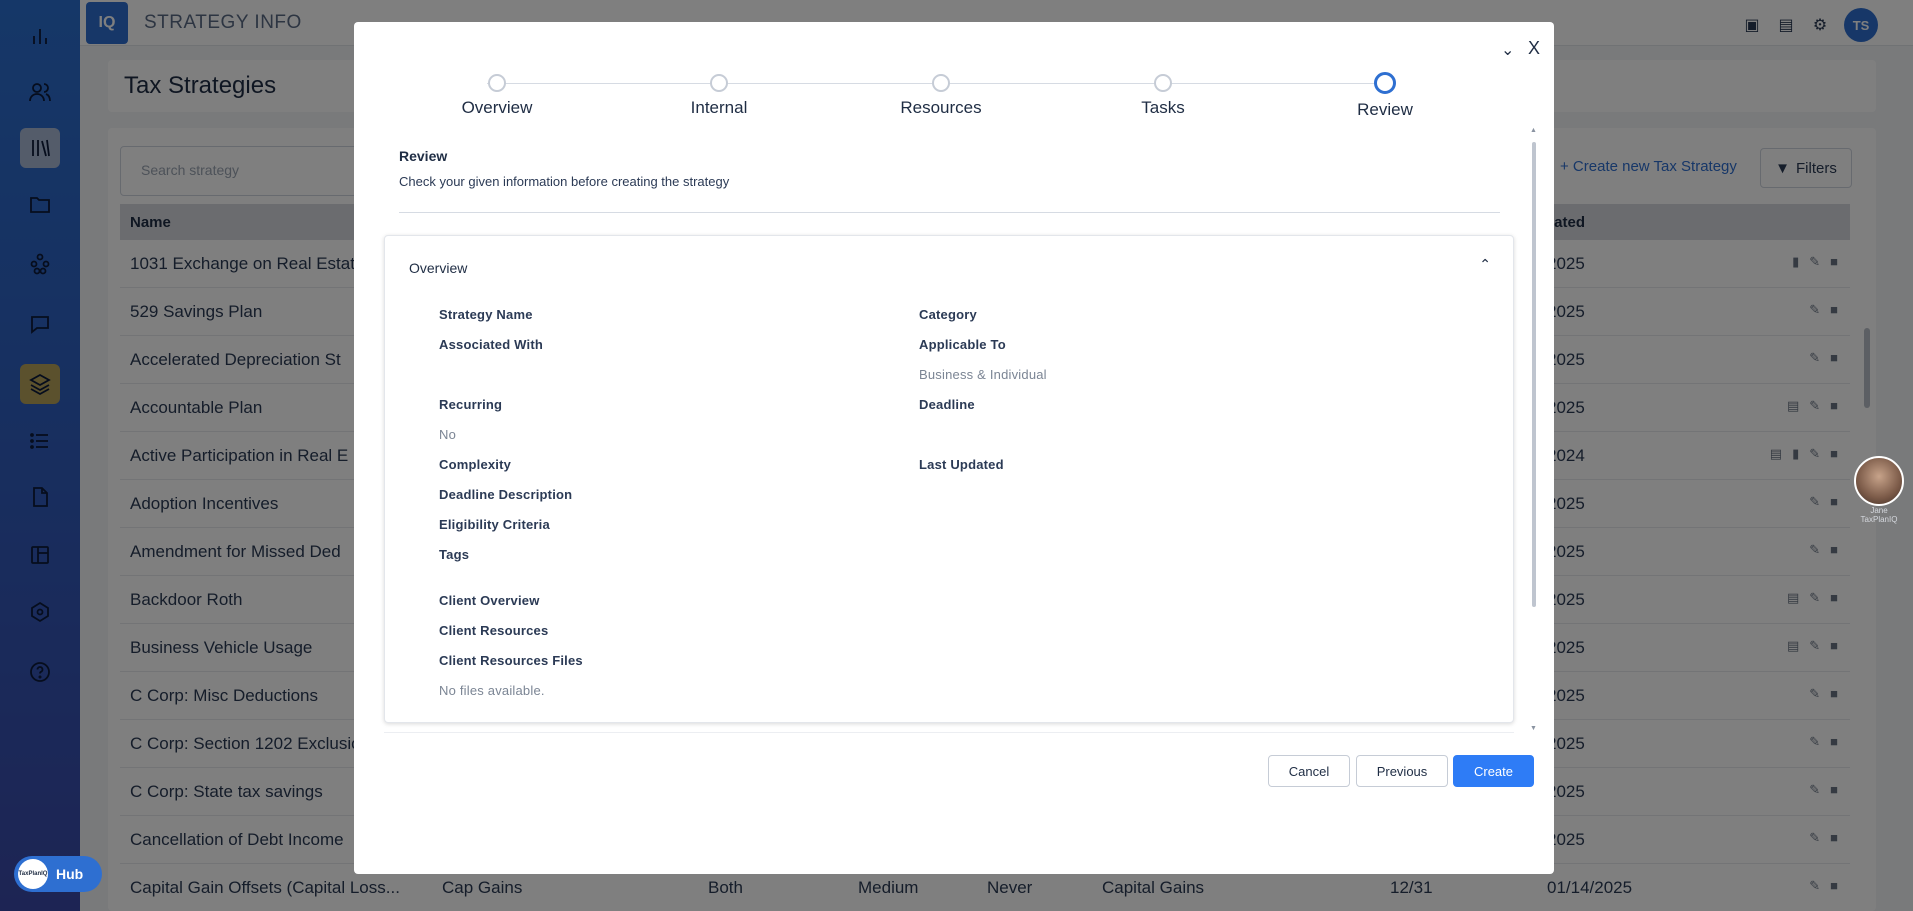 The height and width of the screenshot is (911, 1913). Describe the element at coordinates (471, 404) in the screenshot. I see `field-recurring: Recurring` at that location.